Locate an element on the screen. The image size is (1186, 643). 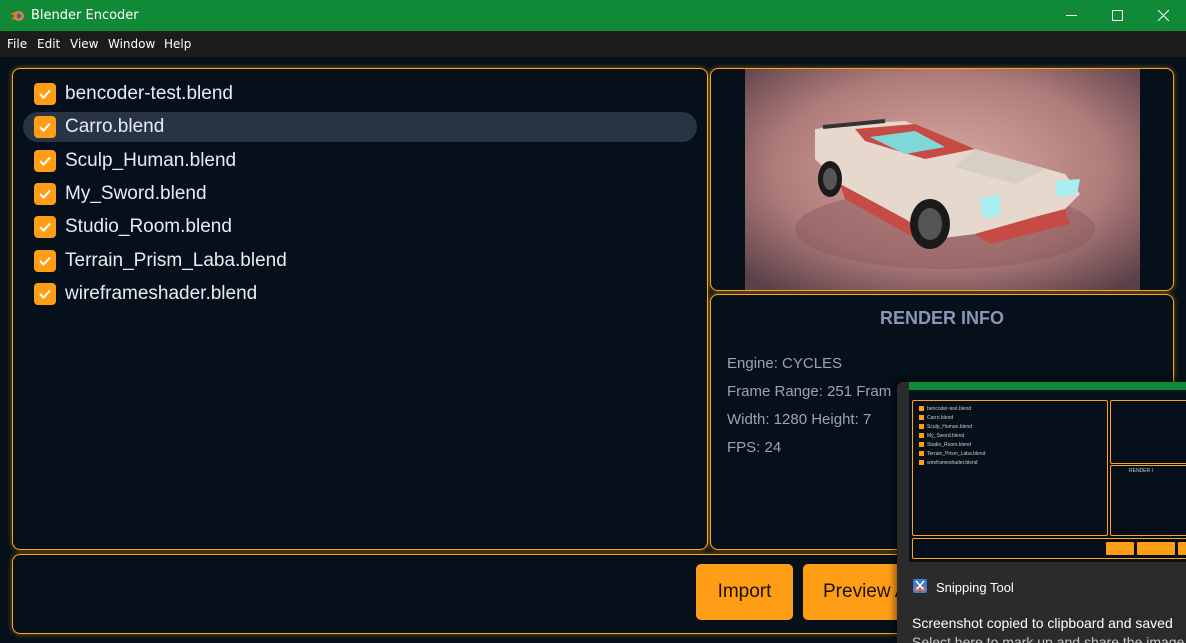
file-item-wireframeshader: wireframeshader.blend is located at coordinates (360, 294).